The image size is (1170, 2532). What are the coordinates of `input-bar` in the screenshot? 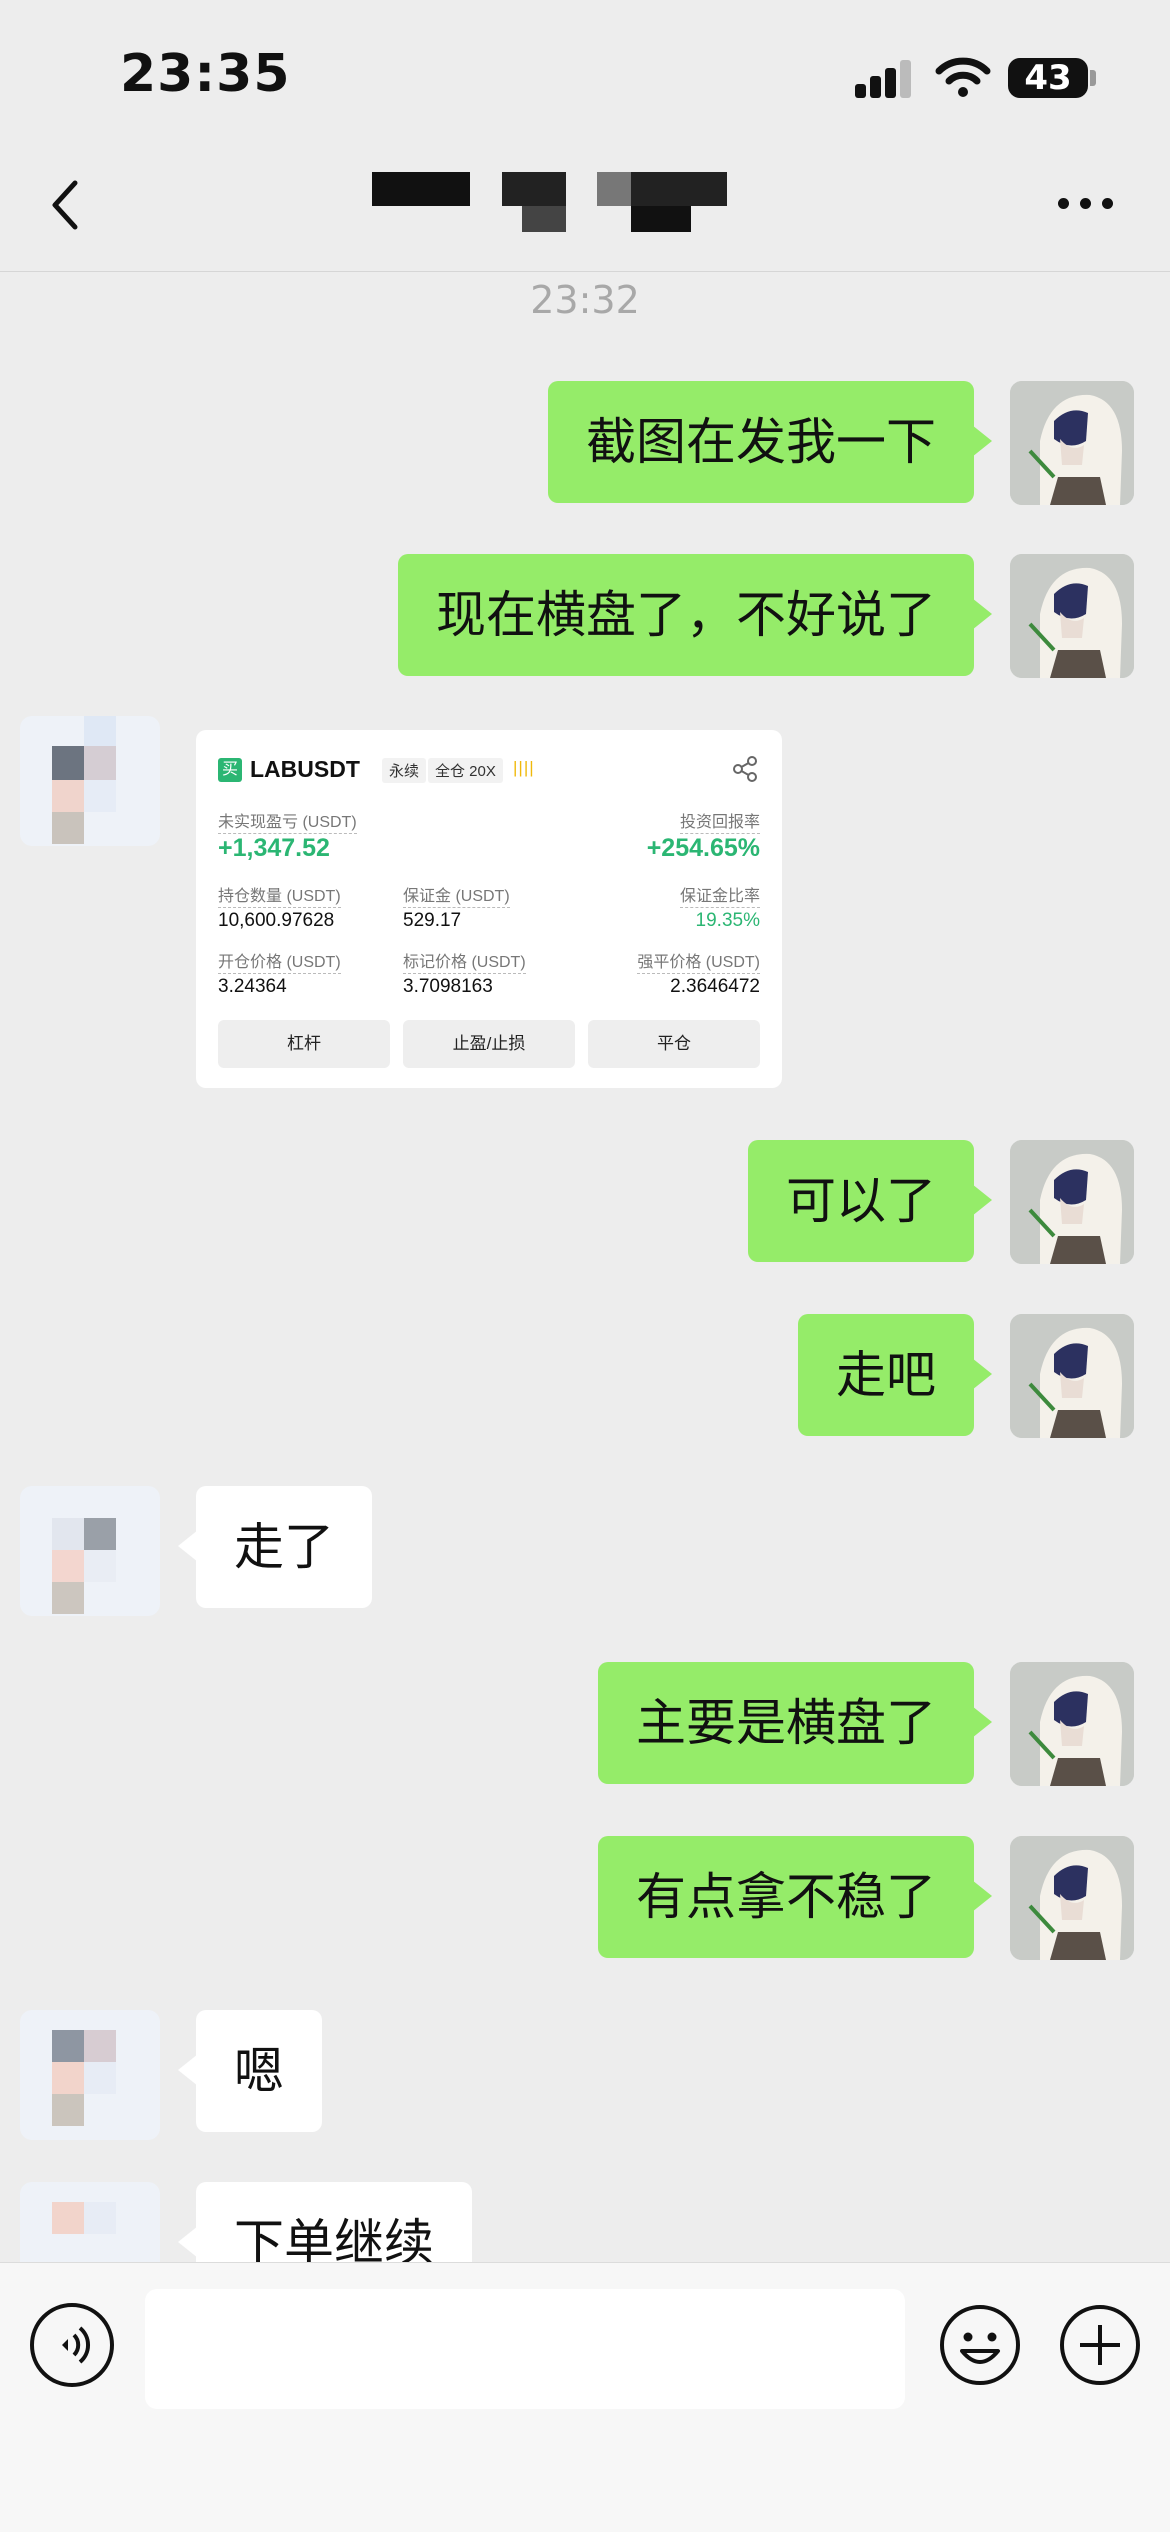 It's located at (585, 2397).